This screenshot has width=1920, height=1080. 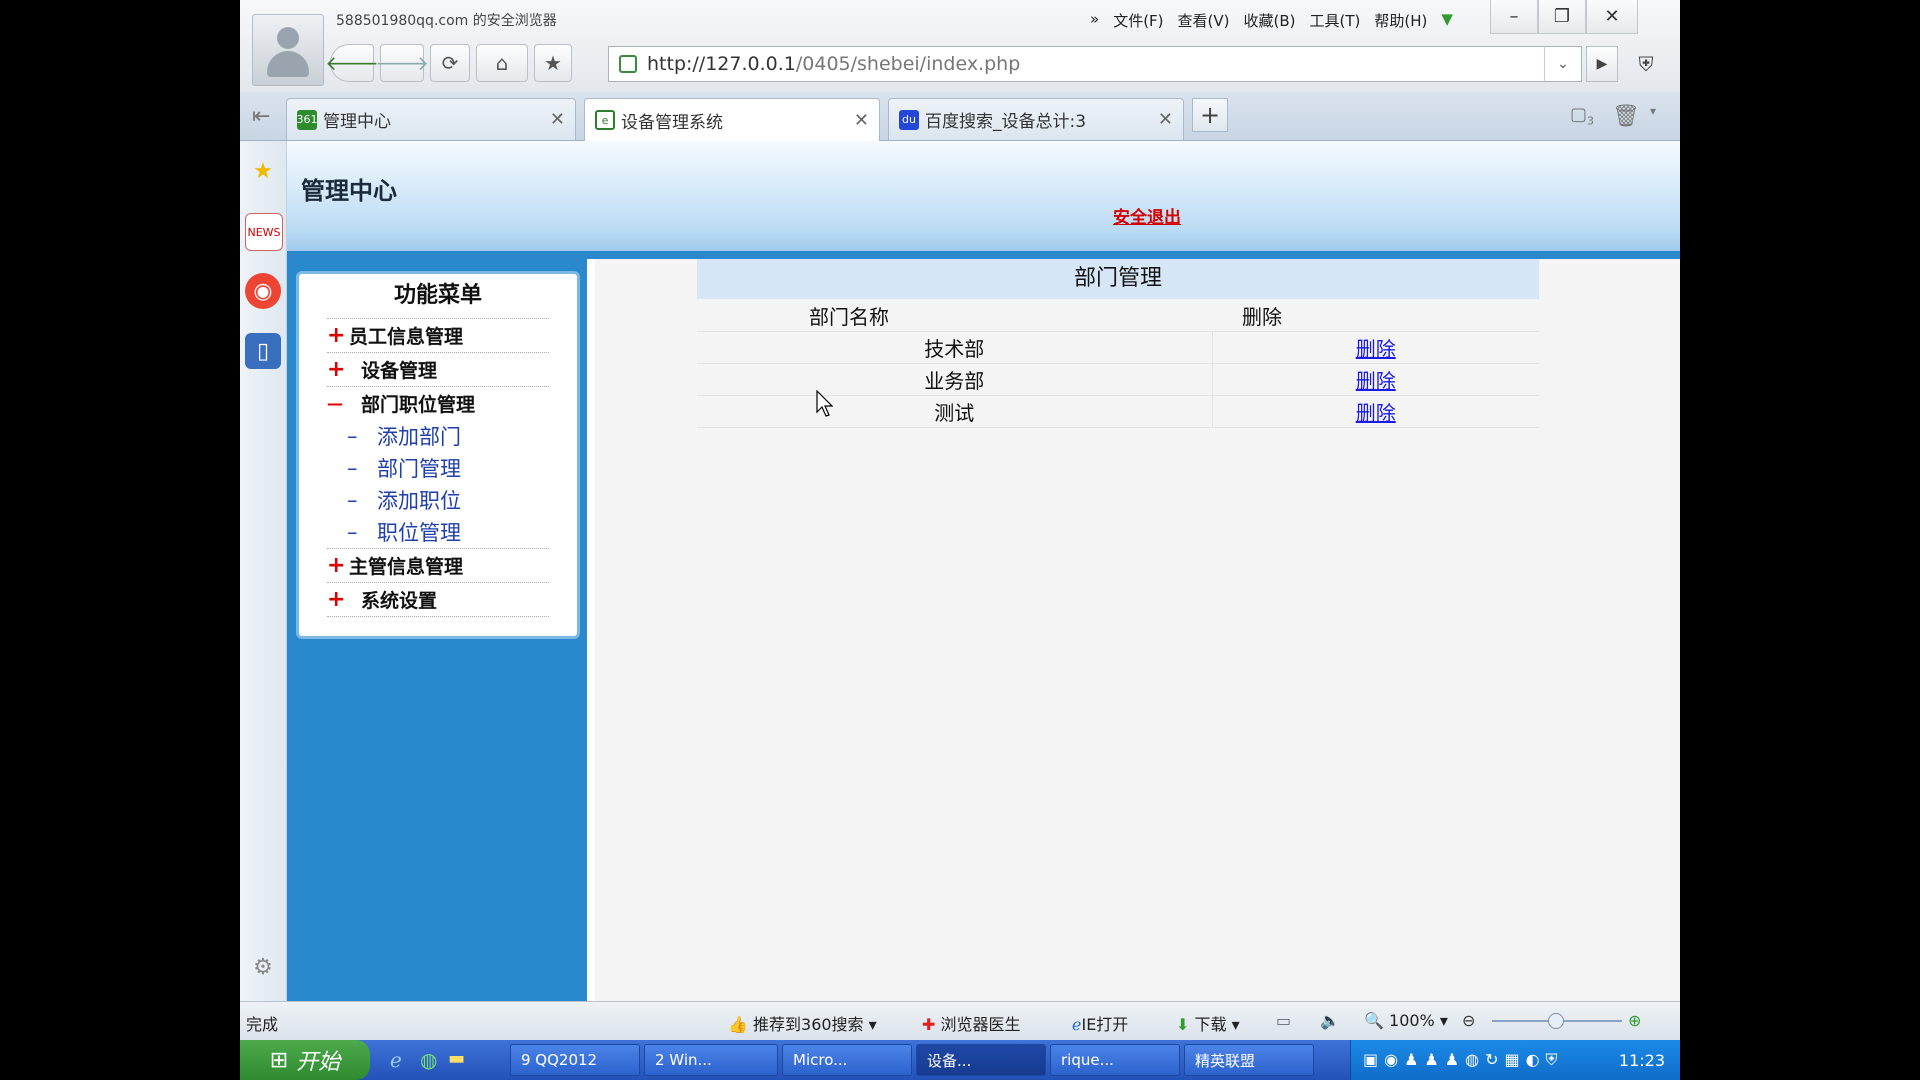 I want to click on menu-favorites: 收藏(B), so click(x=1270, y=20).